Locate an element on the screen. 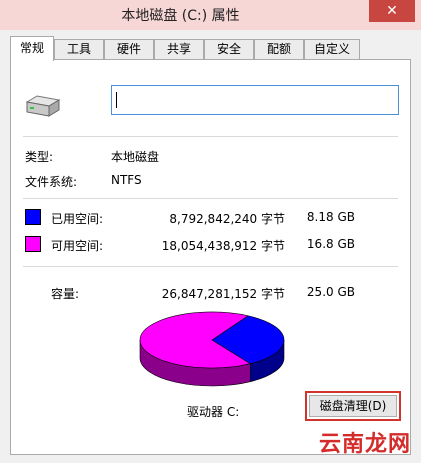 Image resolution: width=421 pixels, height=463 pixels. free-space-swatch is located at coordinates (33, 244).